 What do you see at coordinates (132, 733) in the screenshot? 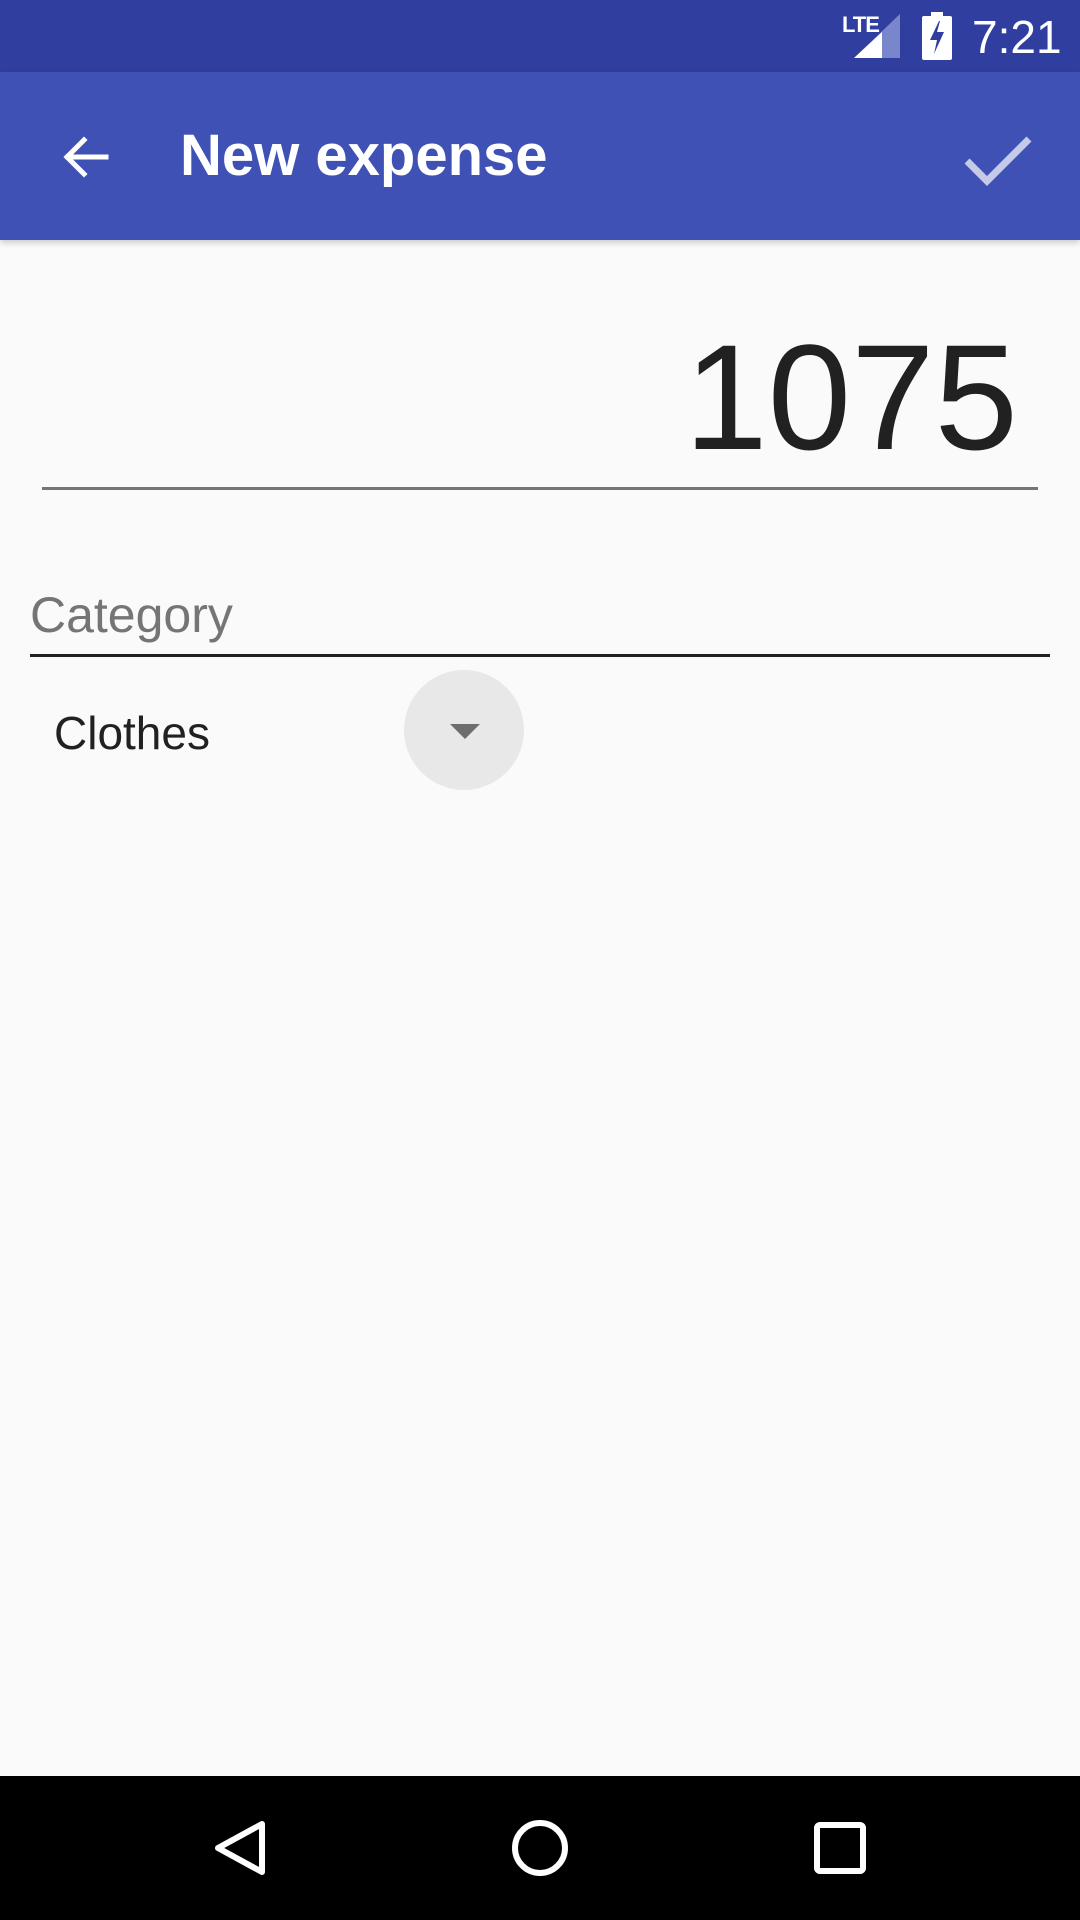
I see `category-value: Clothes` at bounding box center [132, 733].